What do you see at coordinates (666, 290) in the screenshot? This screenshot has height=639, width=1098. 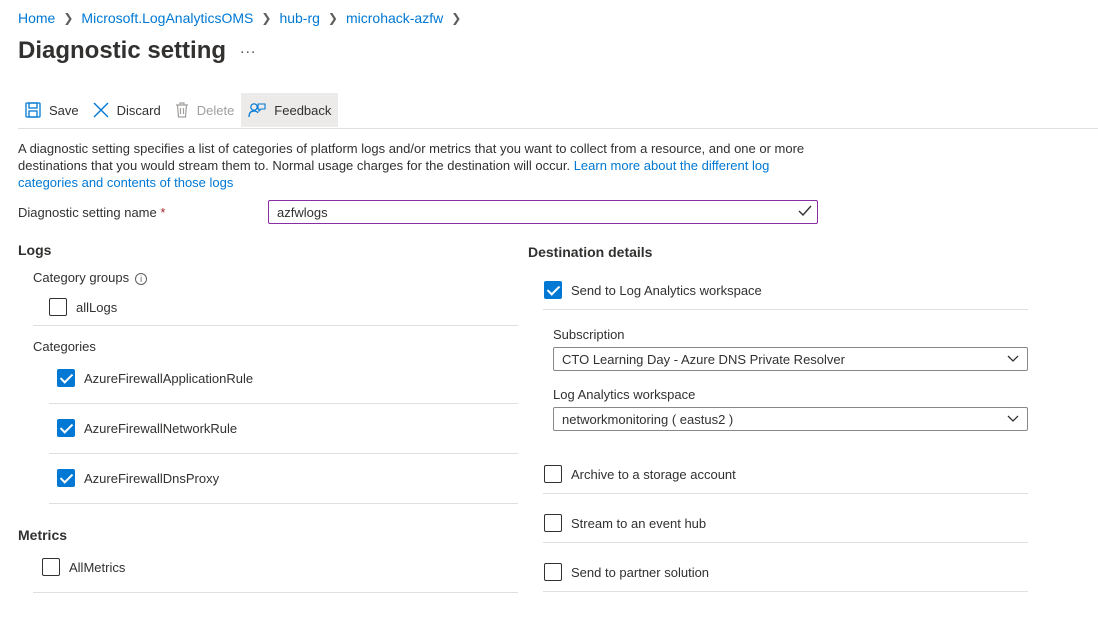 I see `log-analytics-label: Send to Log Analytics workspace` at bounding box center [666, 290].